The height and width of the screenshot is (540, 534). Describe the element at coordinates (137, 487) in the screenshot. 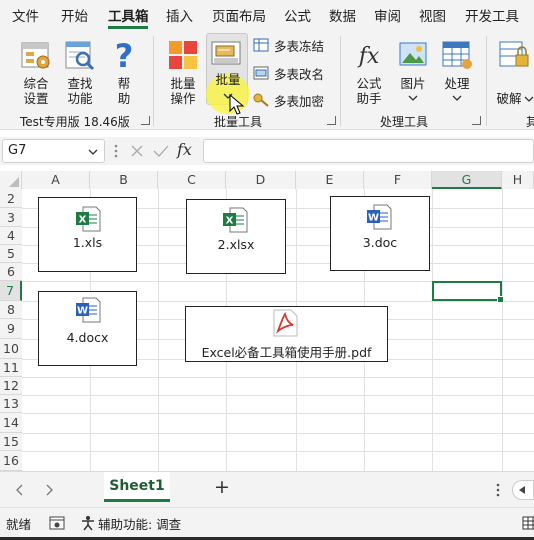

I see `sheet-tab-sheet1: Sheet1` at that location.